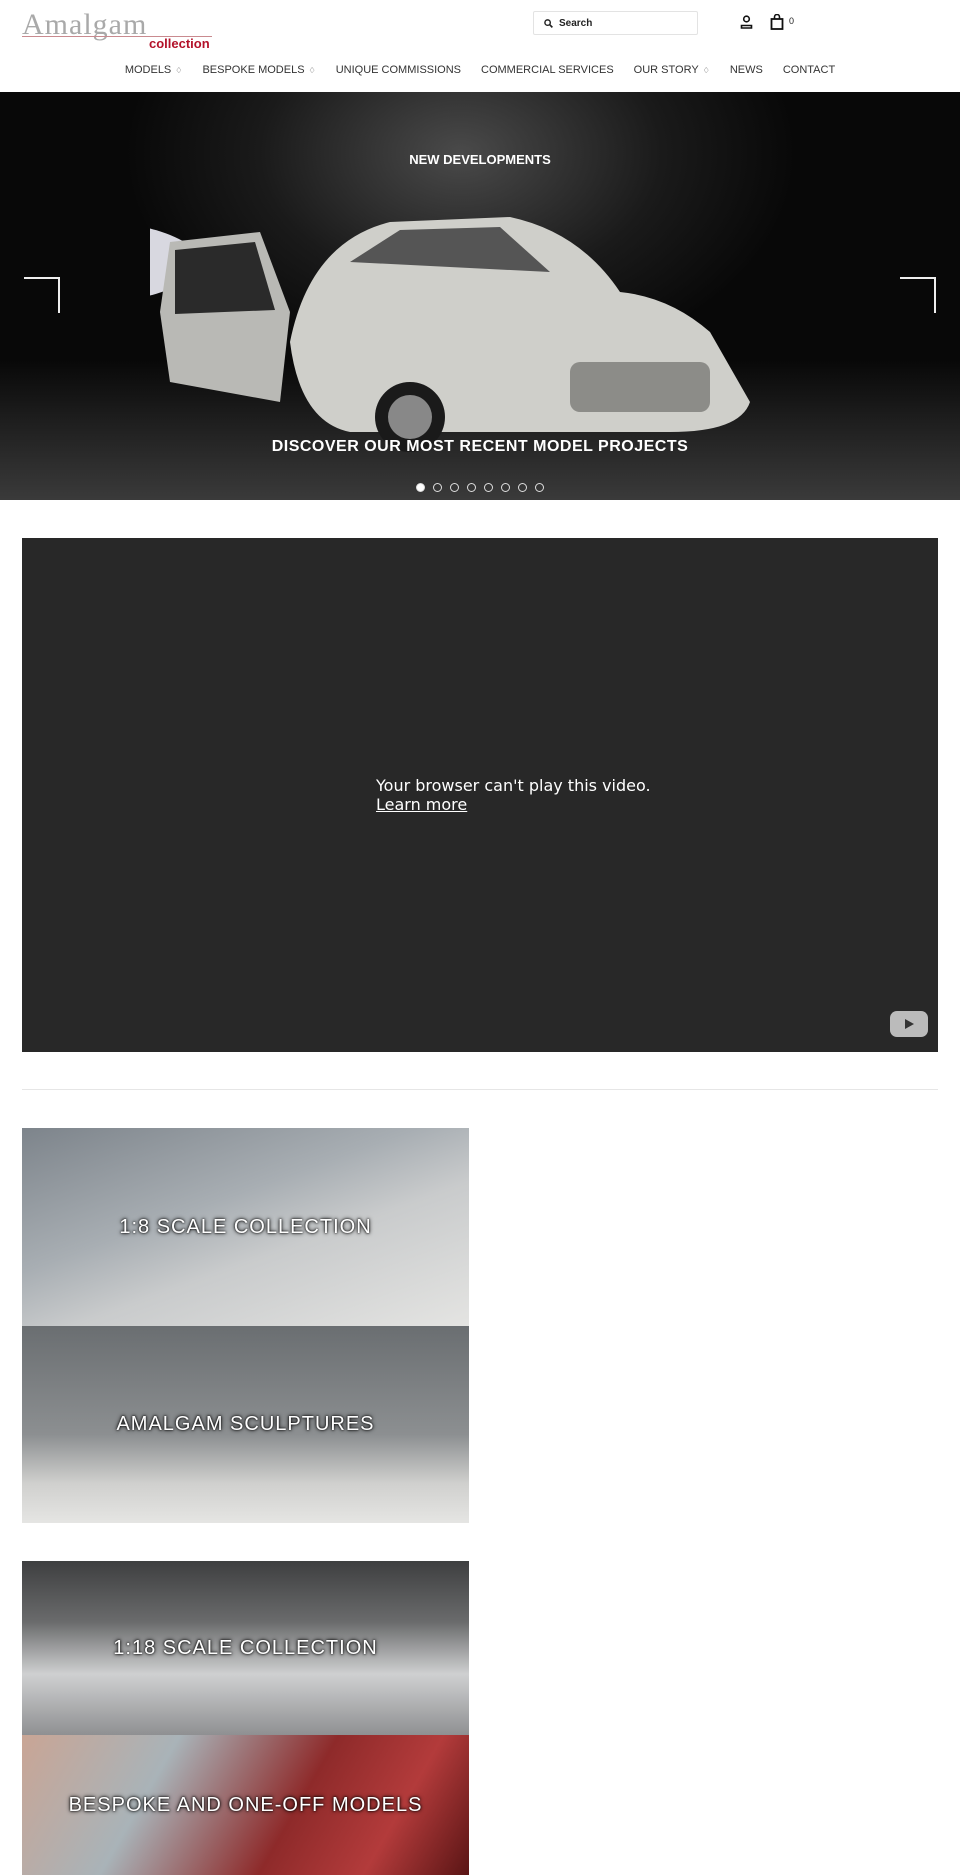  Describe the element at coordinates (746, 22) in the screenshot. I see `account-icon` at that location.